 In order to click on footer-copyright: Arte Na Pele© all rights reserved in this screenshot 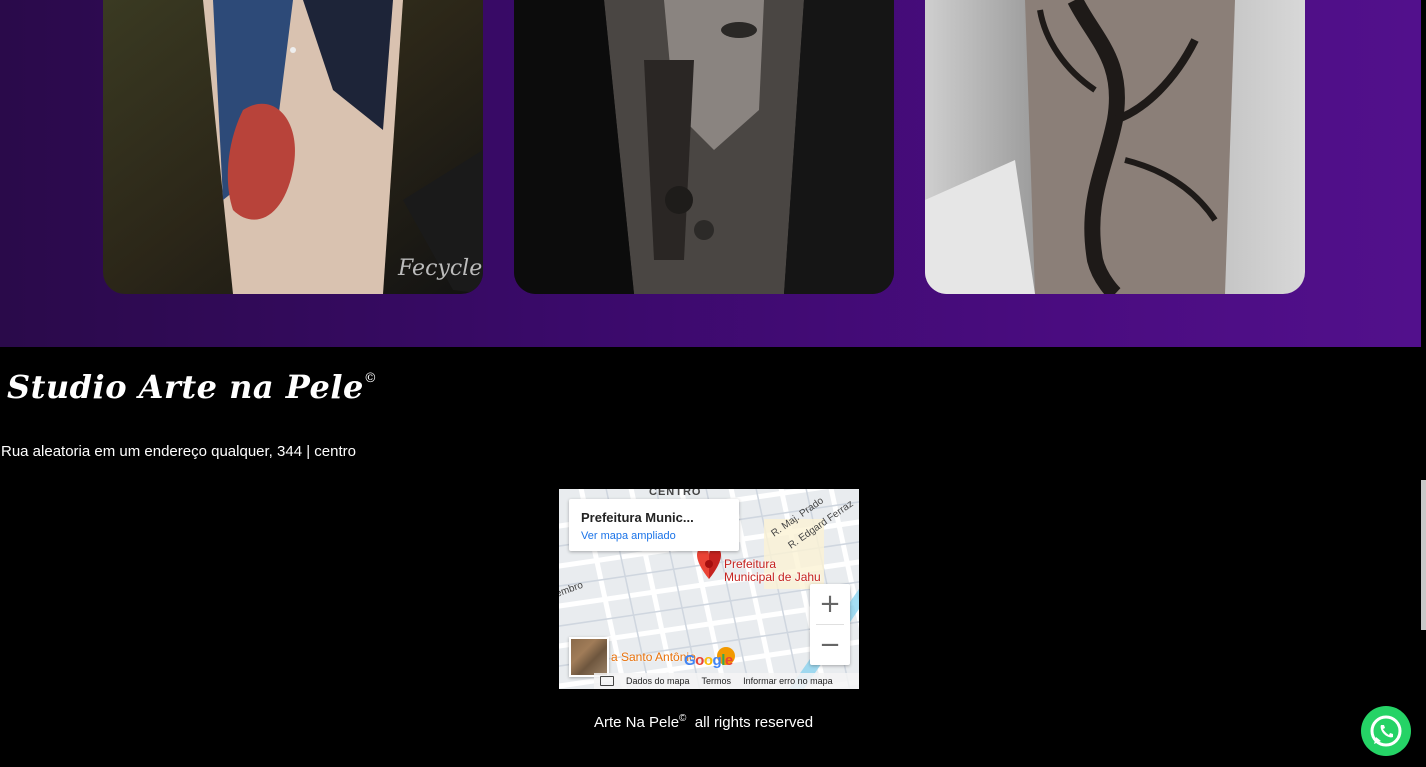, I will do `click(703, 722)`.